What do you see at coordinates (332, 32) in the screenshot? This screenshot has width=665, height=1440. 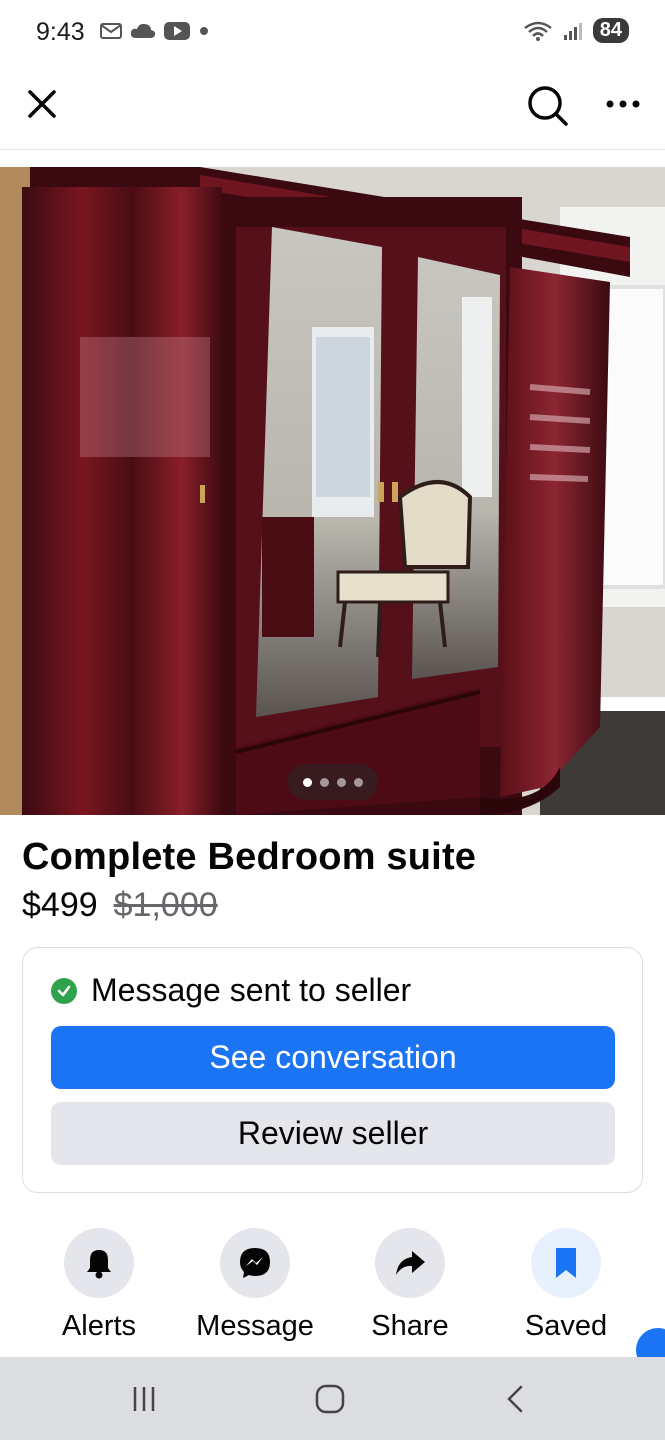 I see `status-bar: 9:43 84` at bounding box center [332, 32].